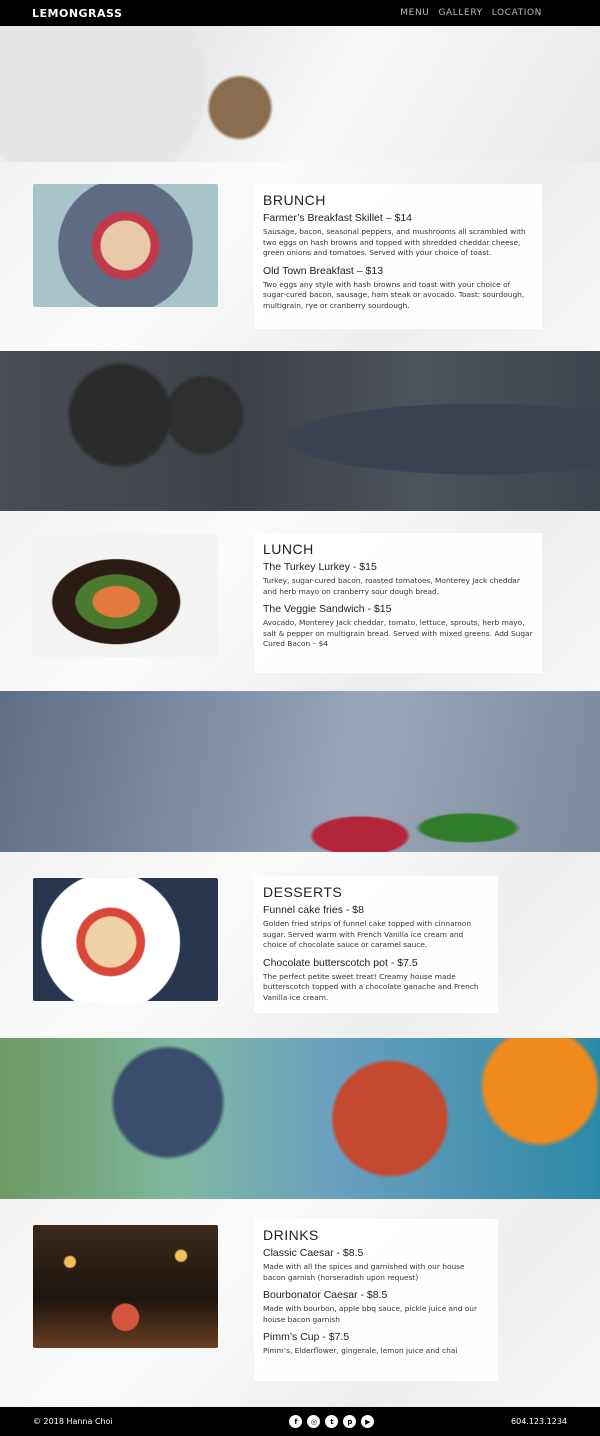 The width and height of the screenshot is (600, 1436). Describe the element at coordinates (125, 595) in the screenshot. I see `lunch-photo` at that location.